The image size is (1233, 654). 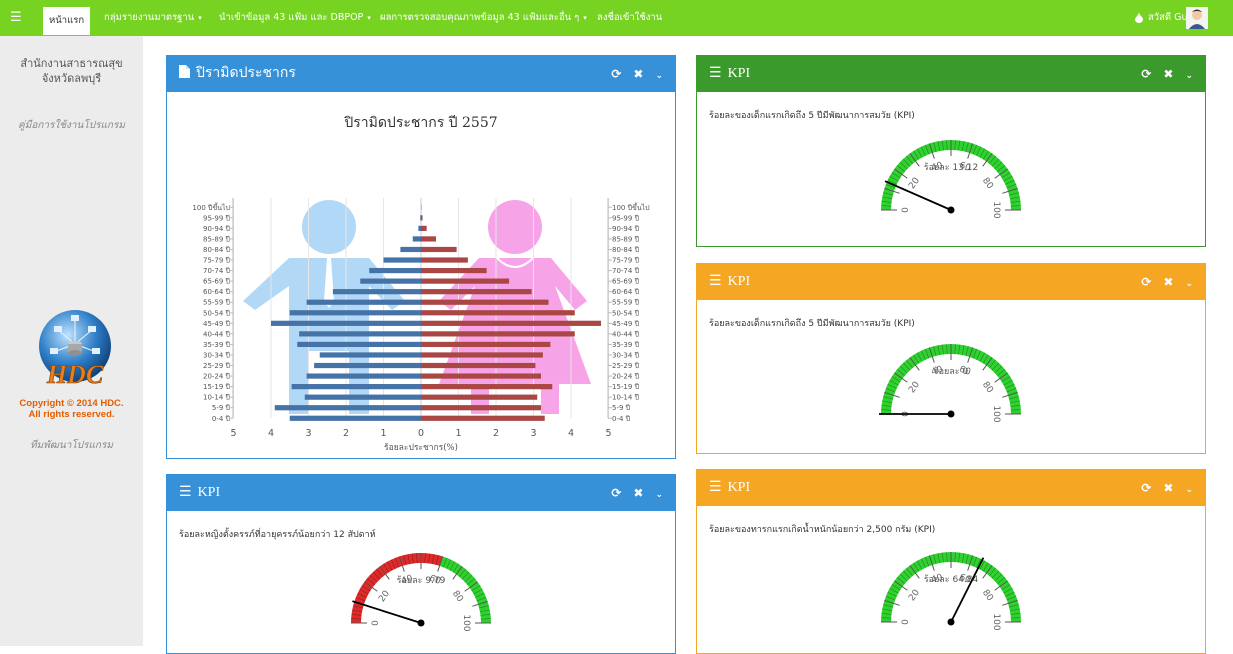 What do you see at coordinates (585, 18) in the screenshot?
I see `chevron-down-icon: ▾` at bounding box center [585, 18].